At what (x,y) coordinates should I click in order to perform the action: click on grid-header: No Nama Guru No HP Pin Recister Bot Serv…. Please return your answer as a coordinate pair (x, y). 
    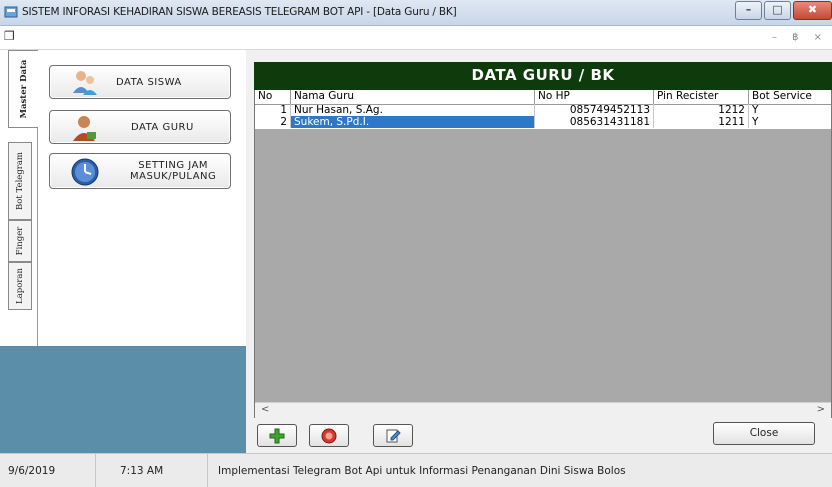
    Looking at the image, I should click on (543, 97).